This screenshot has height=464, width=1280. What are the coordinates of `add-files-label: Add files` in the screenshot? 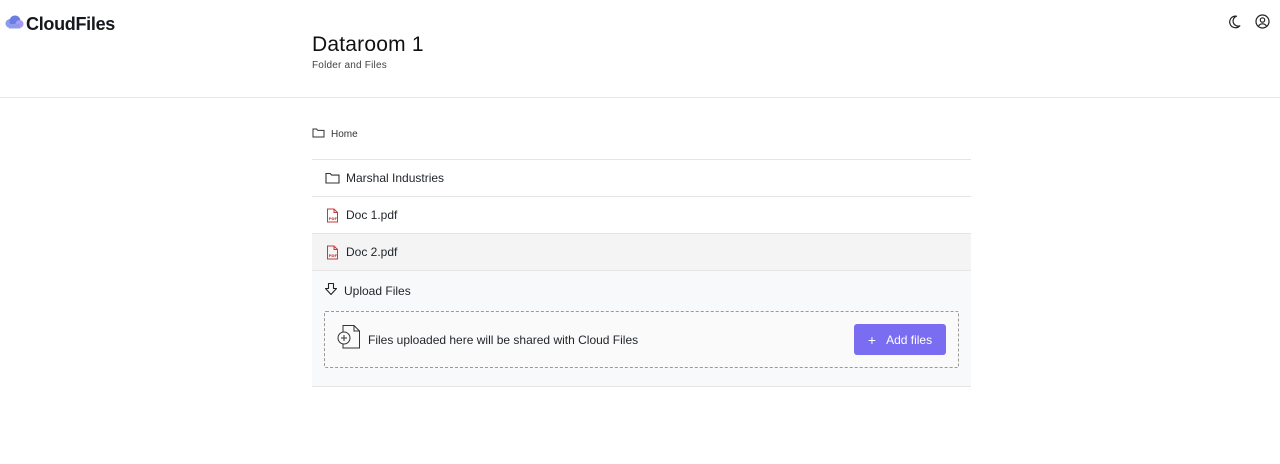 It's located at (909, 339).